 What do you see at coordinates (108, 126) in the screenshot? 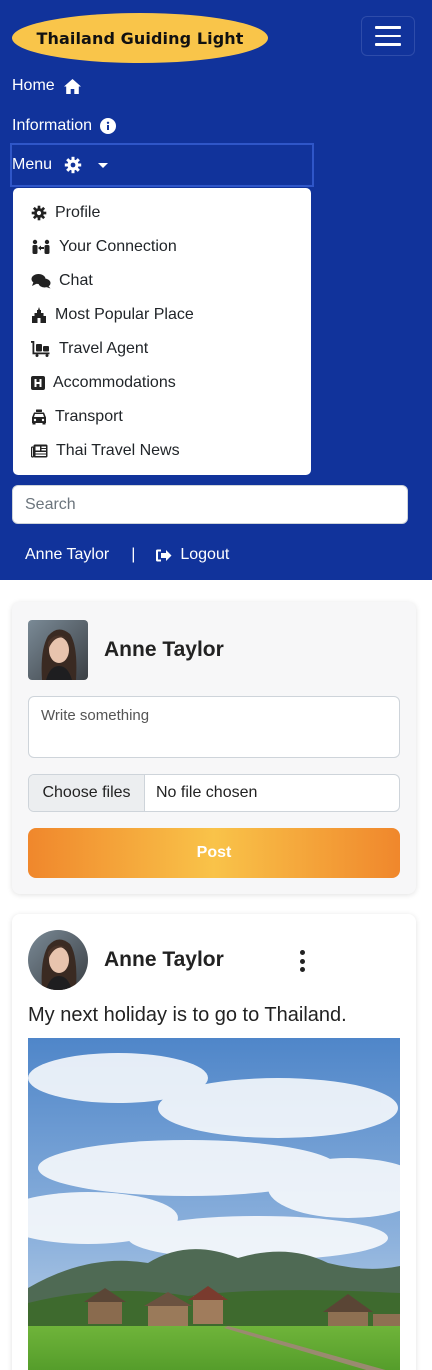
I see `info-circle-icon` at bounding box center [108, 126].